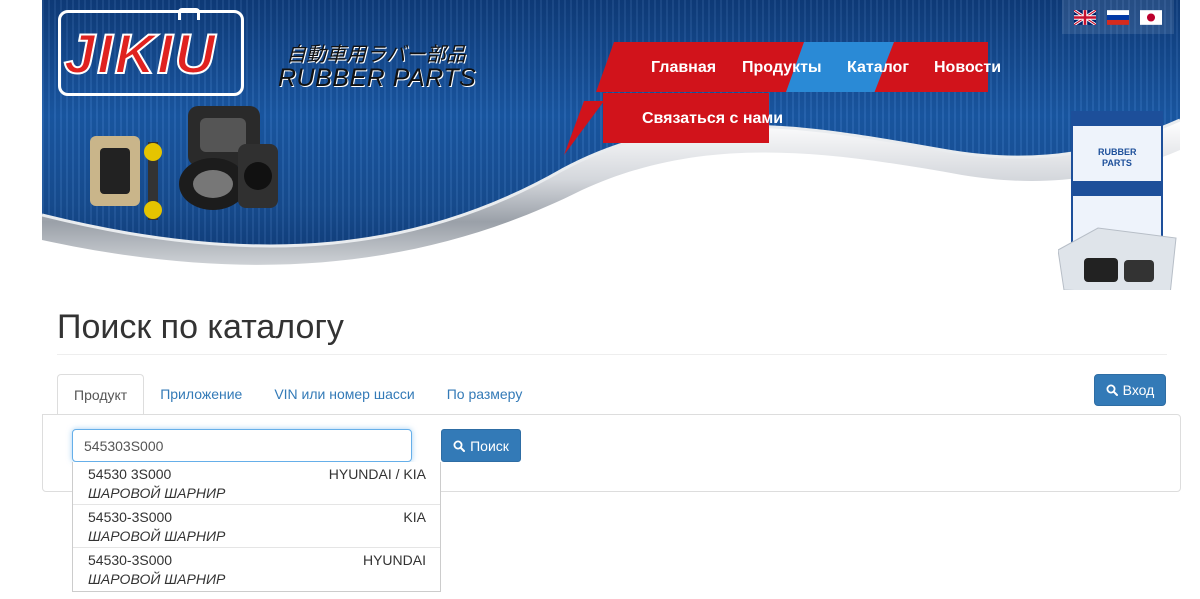 This screenshot has width=1200, height=599. What do you see at coordinates (376, 54) in the screenshot?
I see `tagline-japanese: 自動車用ラバー部品` at bounding box center [376, 54].